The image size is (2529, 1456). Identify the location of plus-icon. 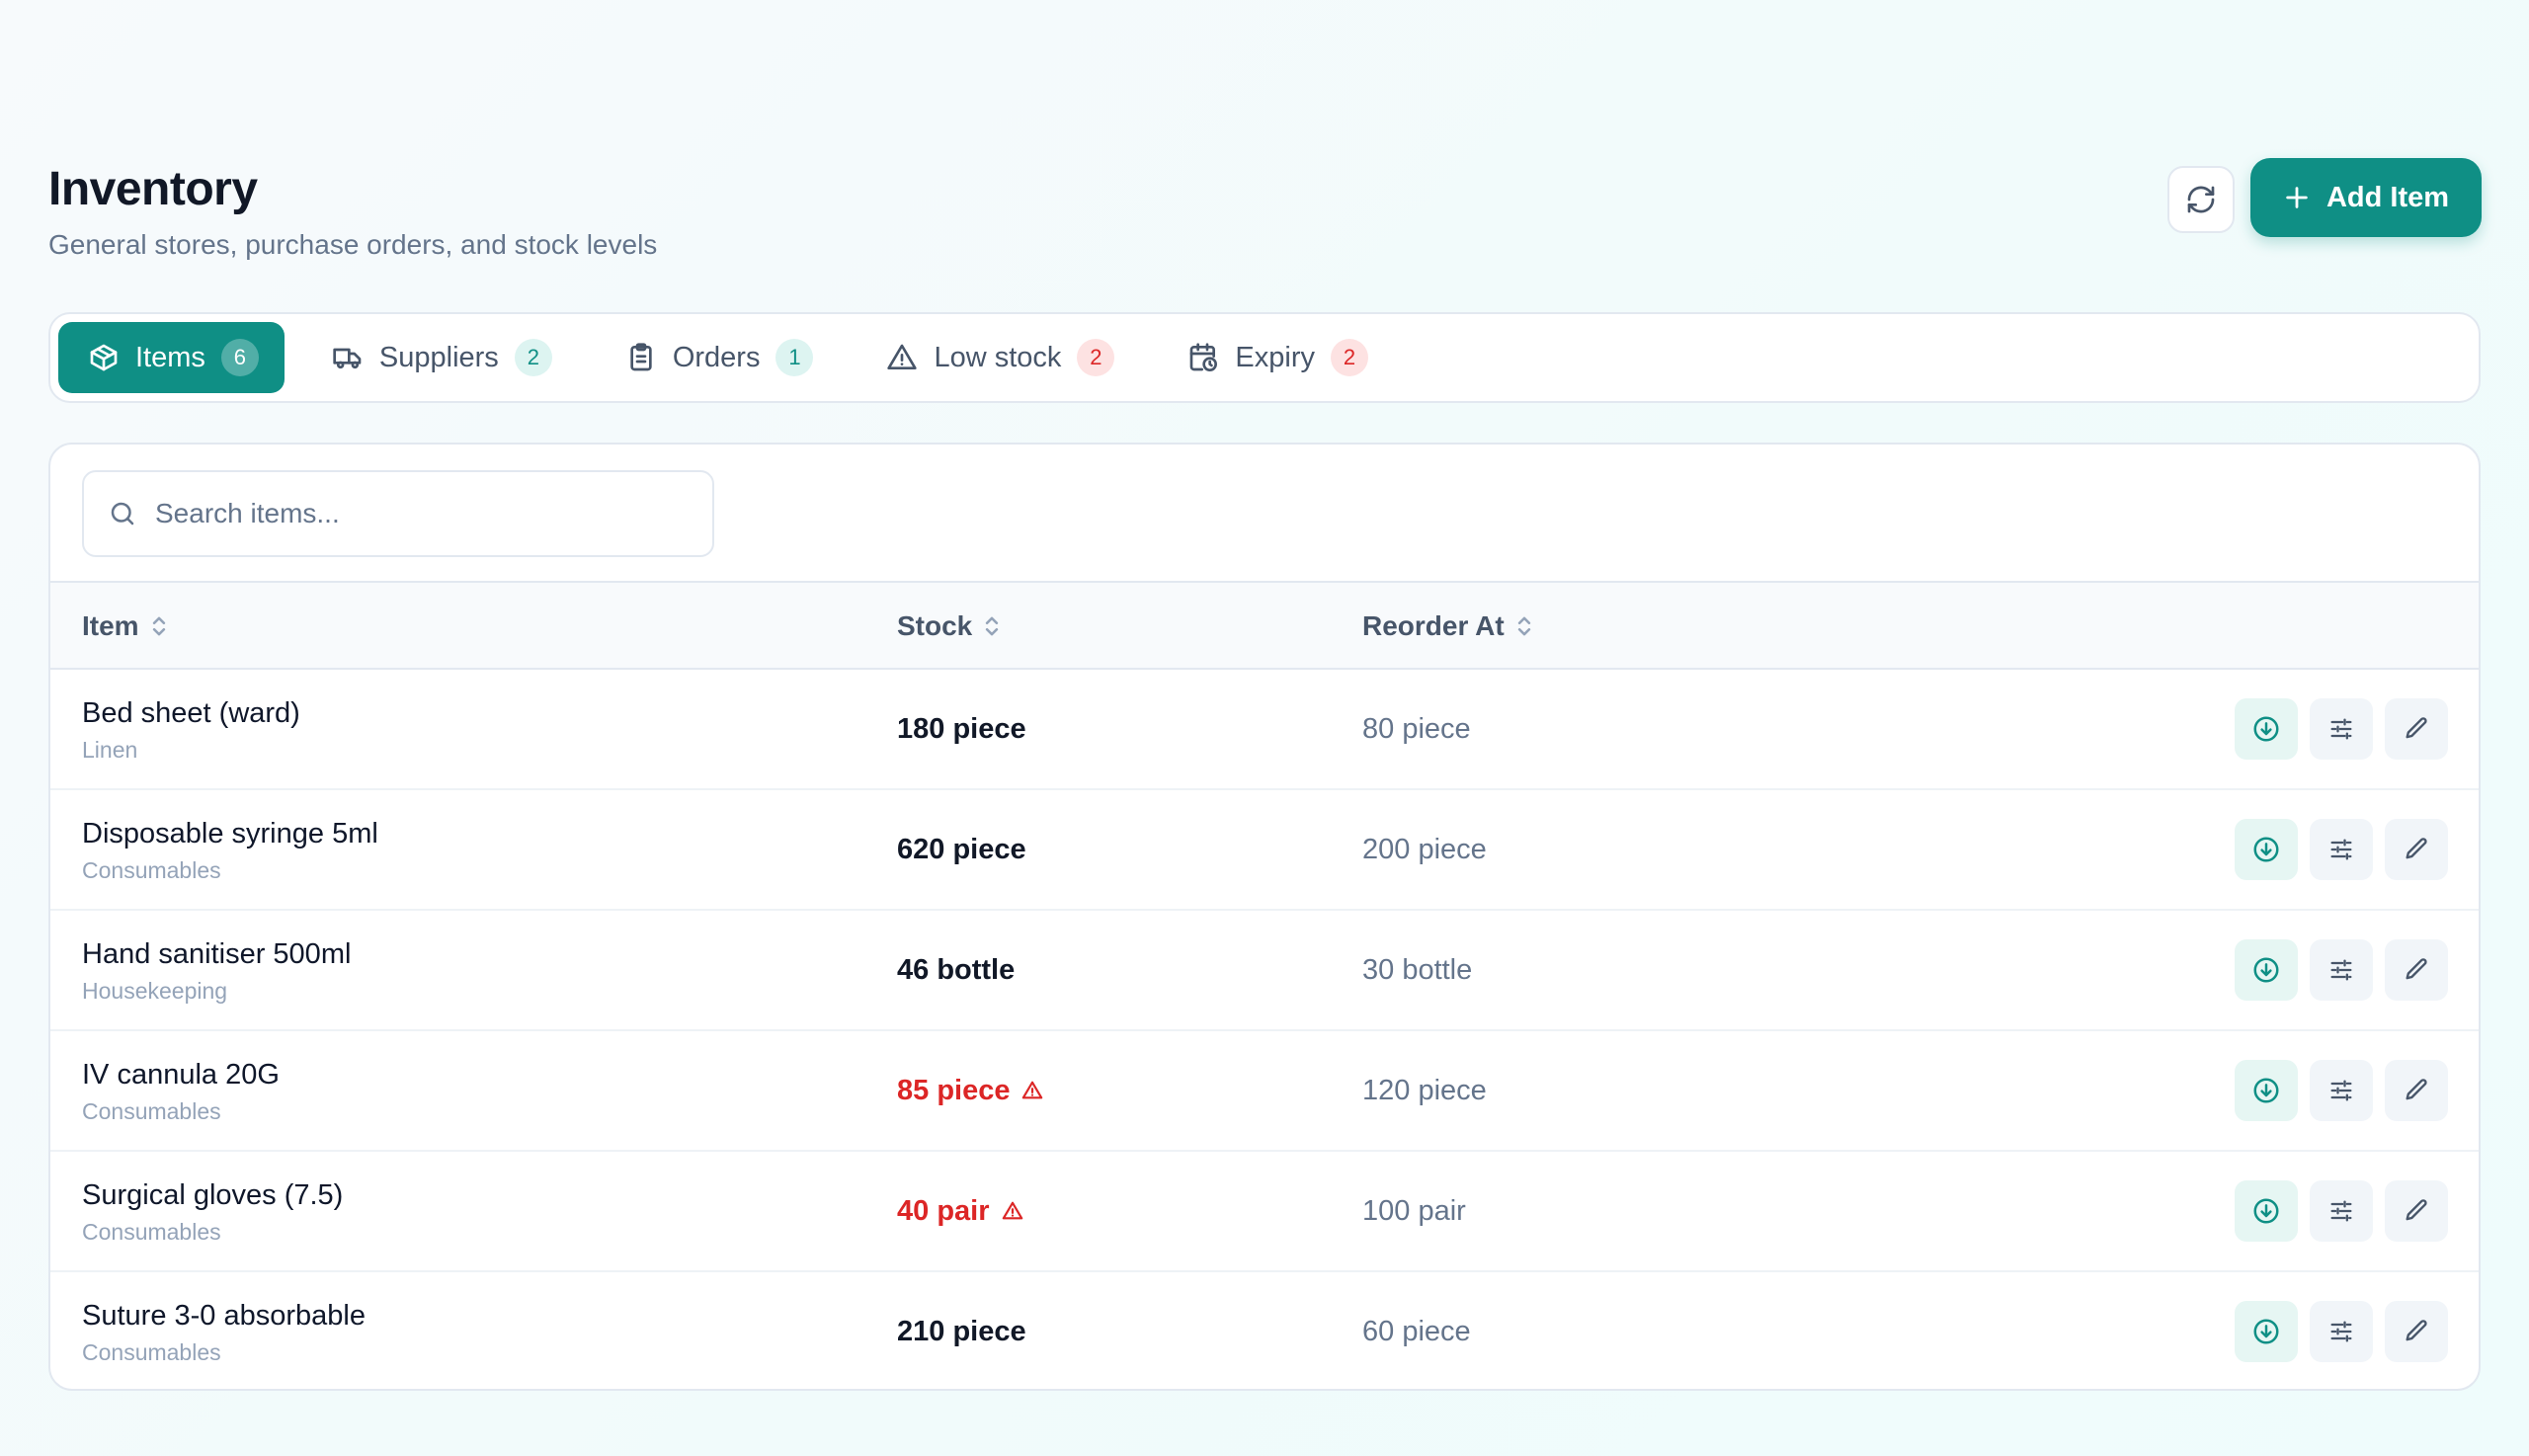
(2297, 197).